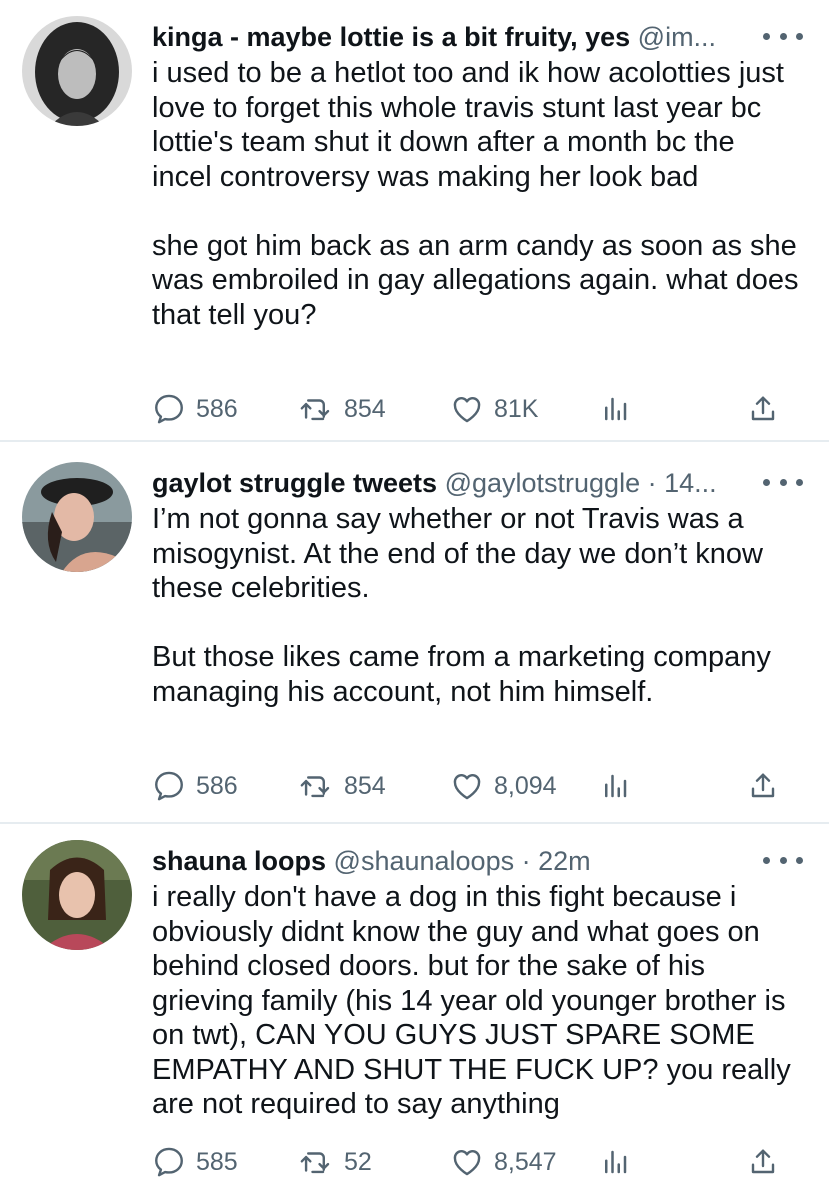  I want to click on like-button: 8,094, so click(503, 786).